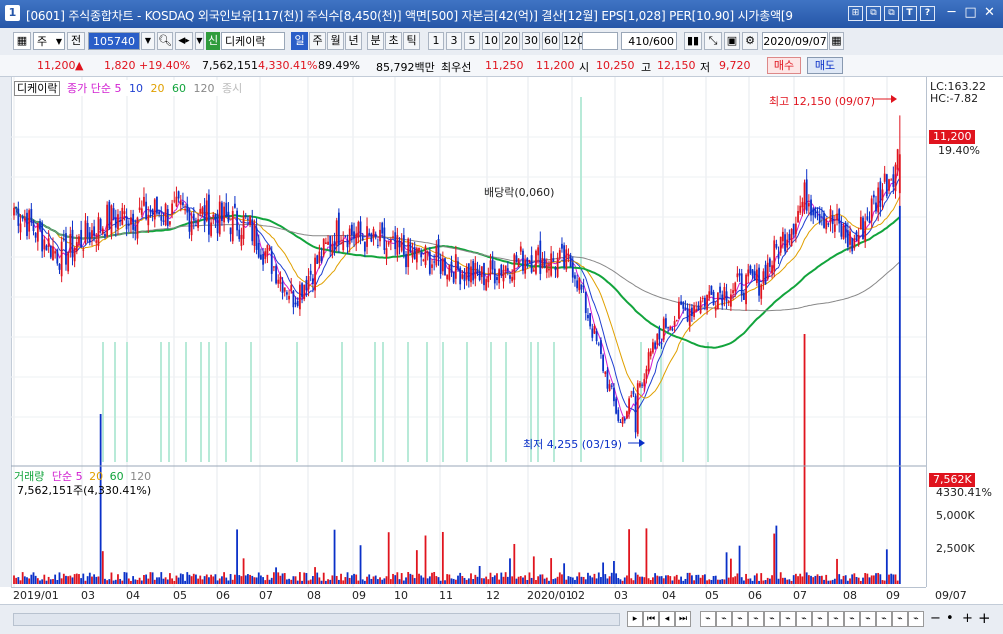  Describe the element at coordinates (37, 88) in the screenshot. I see `stock-tag: 디케이락` at that location.